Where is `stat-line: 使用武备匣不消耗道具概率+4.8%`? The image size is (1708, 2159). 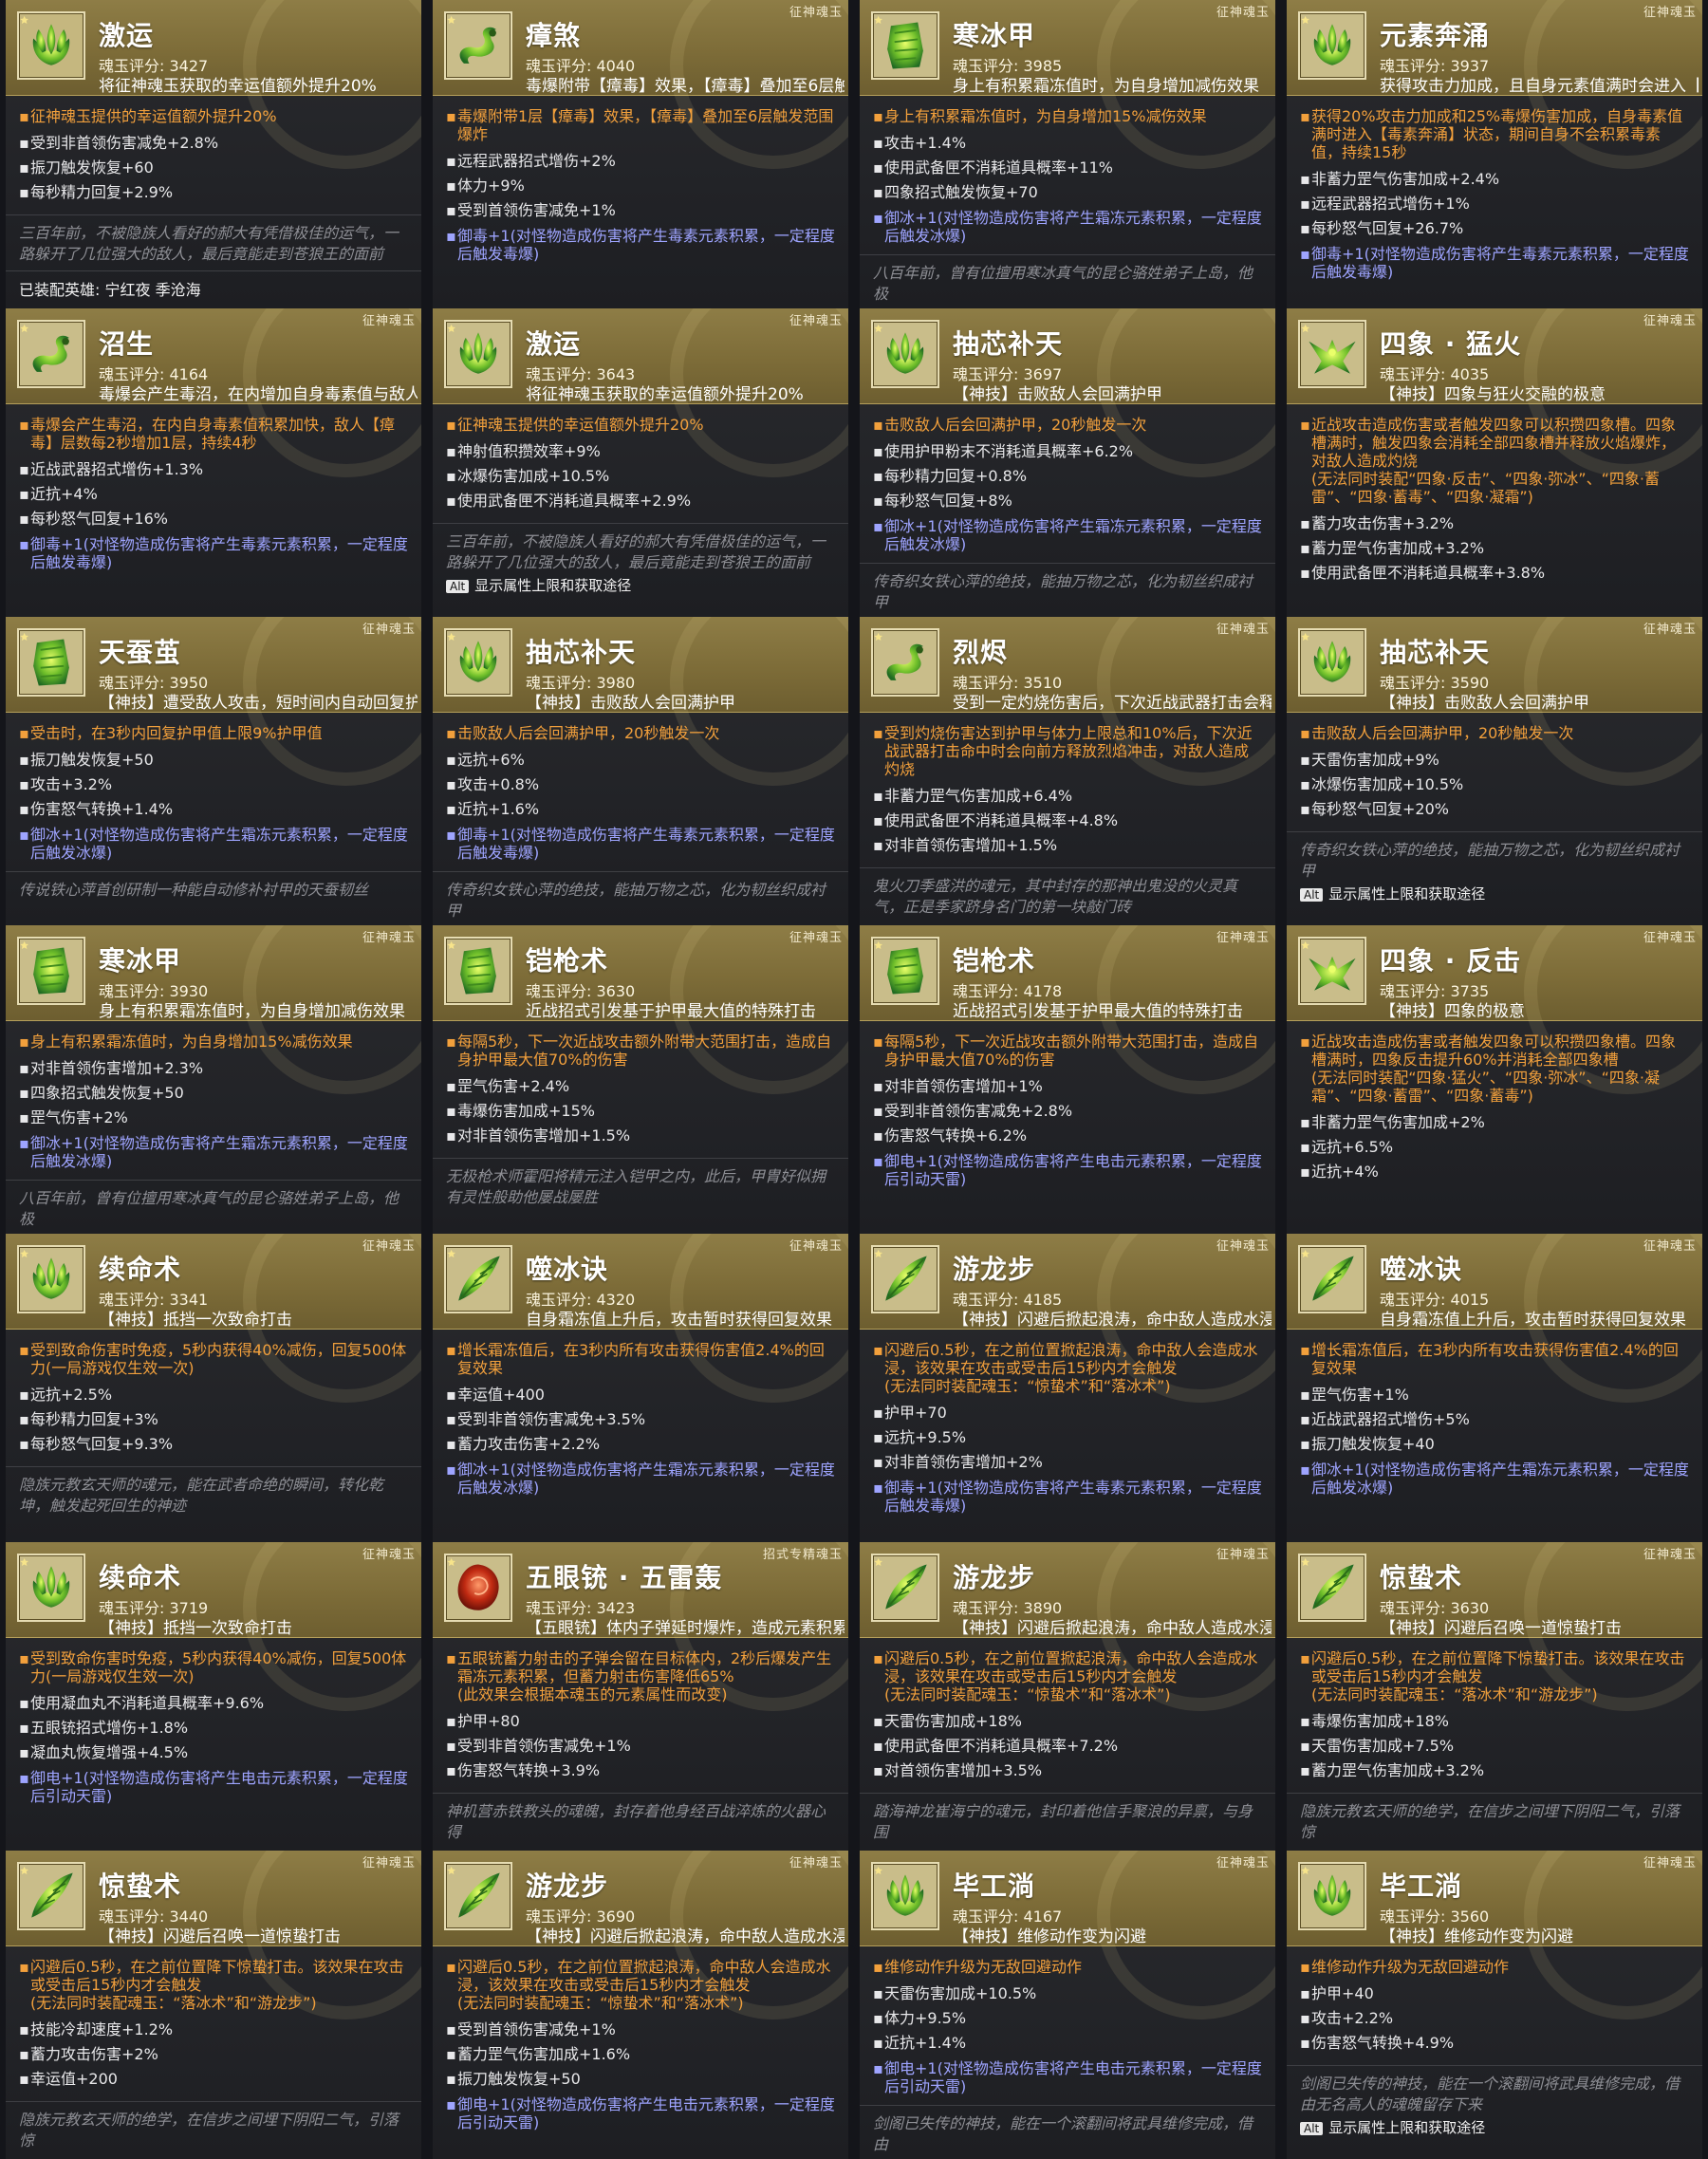
stat-line: 使用武备匣不消耗道具概率+4.8% is located at coordinates (1067, 821).